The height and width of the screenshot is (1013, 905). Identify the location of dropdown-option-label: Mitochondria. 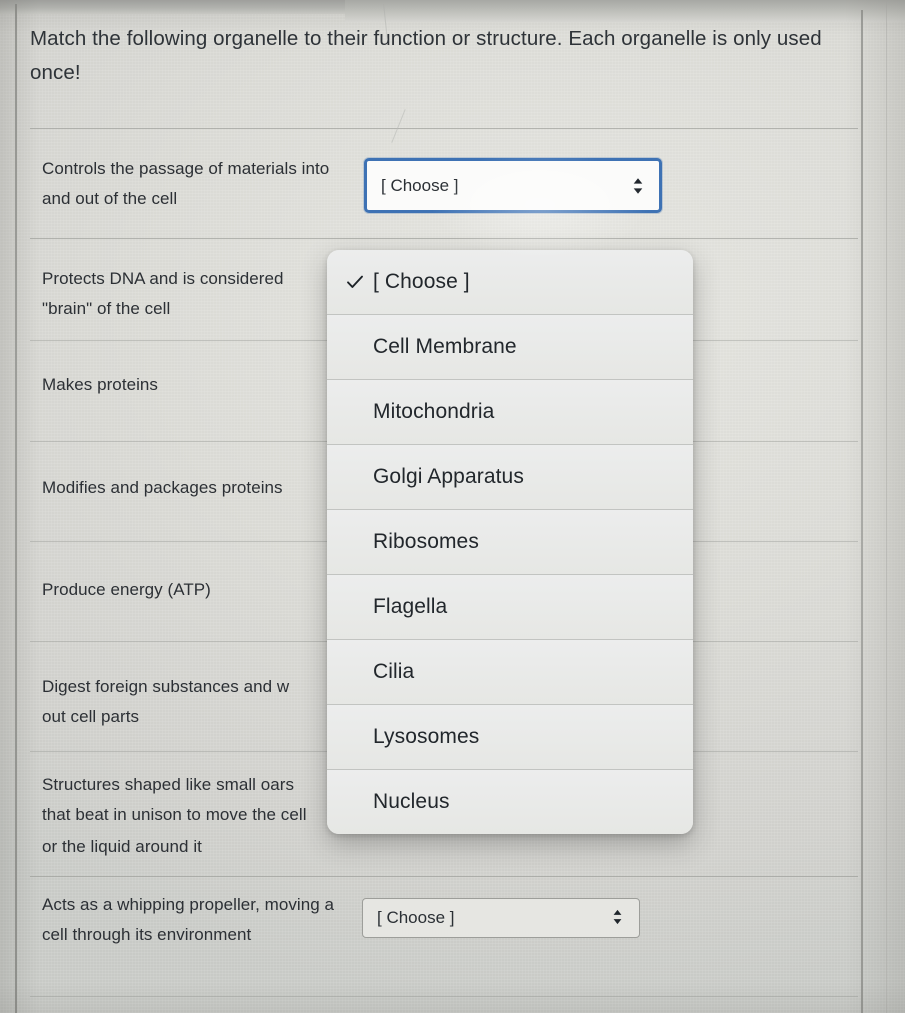
(434, 411).